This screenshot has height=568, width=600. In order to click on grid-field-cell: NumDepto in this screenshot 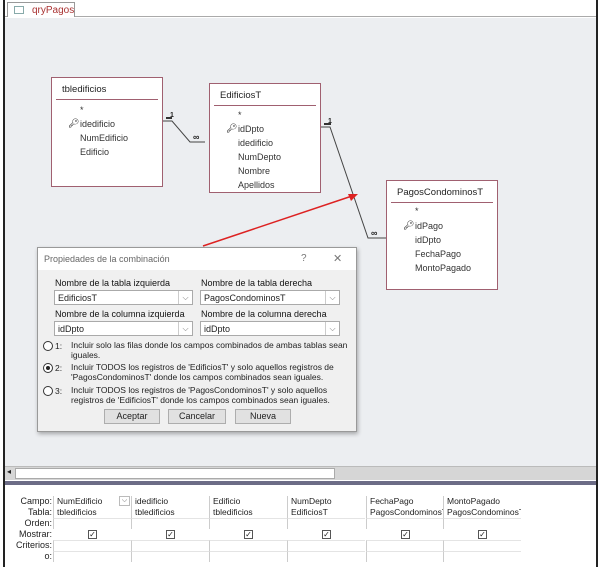, I will do `click(326, 501)`.